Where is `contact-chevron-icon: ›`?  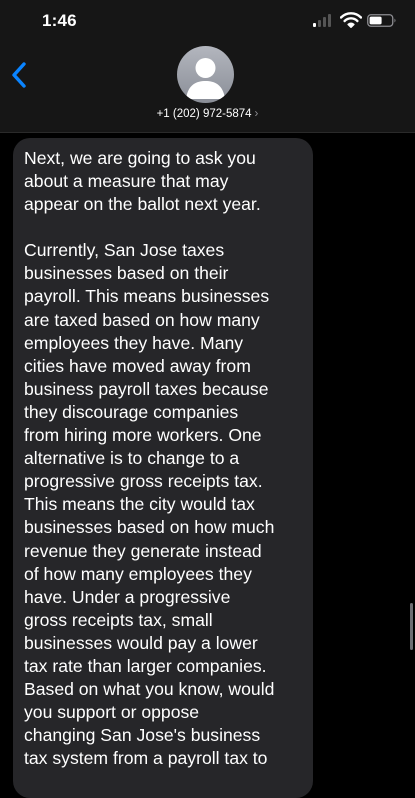 contact-chevron-icon: › is located at coordinates (256, 114).